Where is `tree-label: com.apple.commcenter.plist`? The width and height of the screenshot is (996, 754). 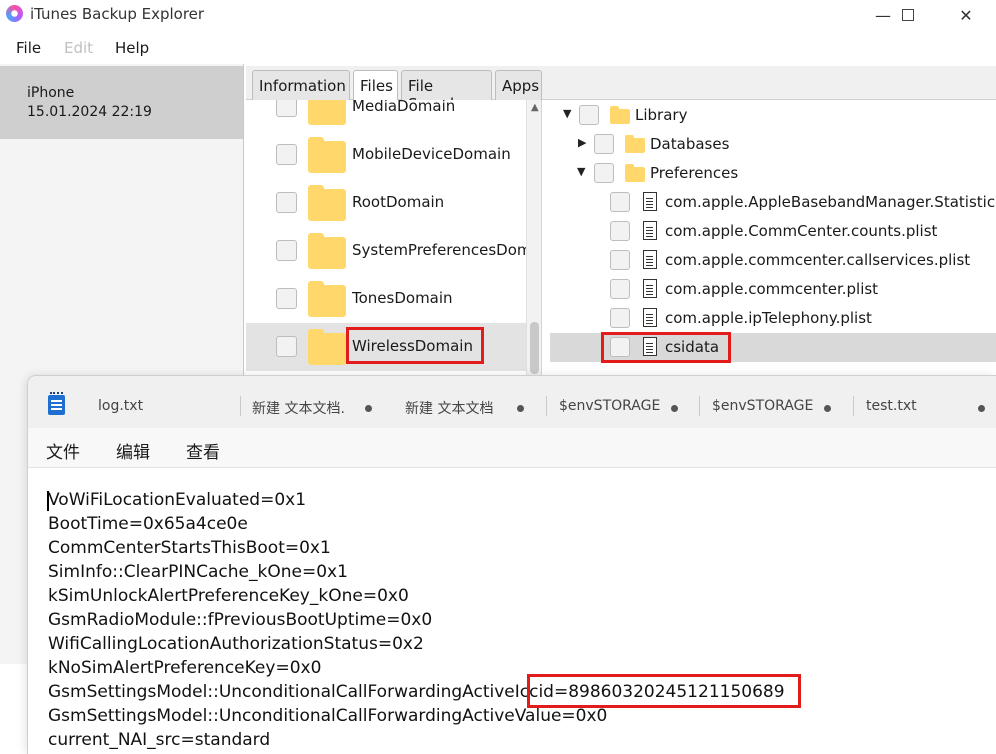
tree-label: com.apple.commcenter.plist is located at coordinates (772, 289).